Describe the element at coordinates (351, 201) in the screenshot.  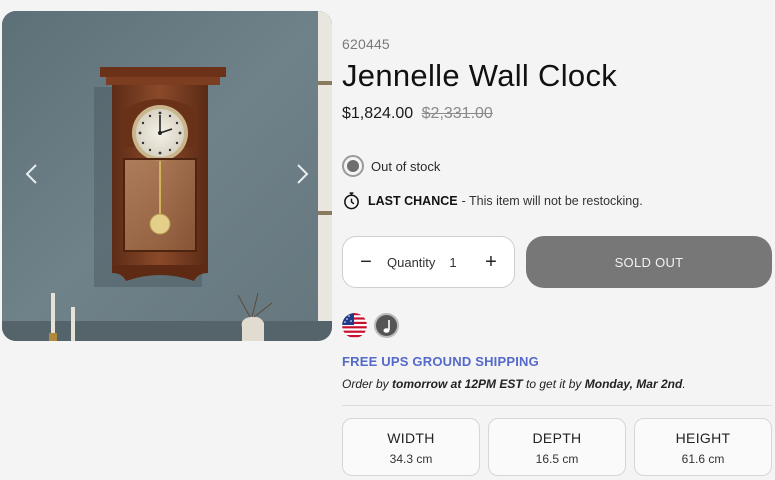
I see `stopwatch-icon` at that location.